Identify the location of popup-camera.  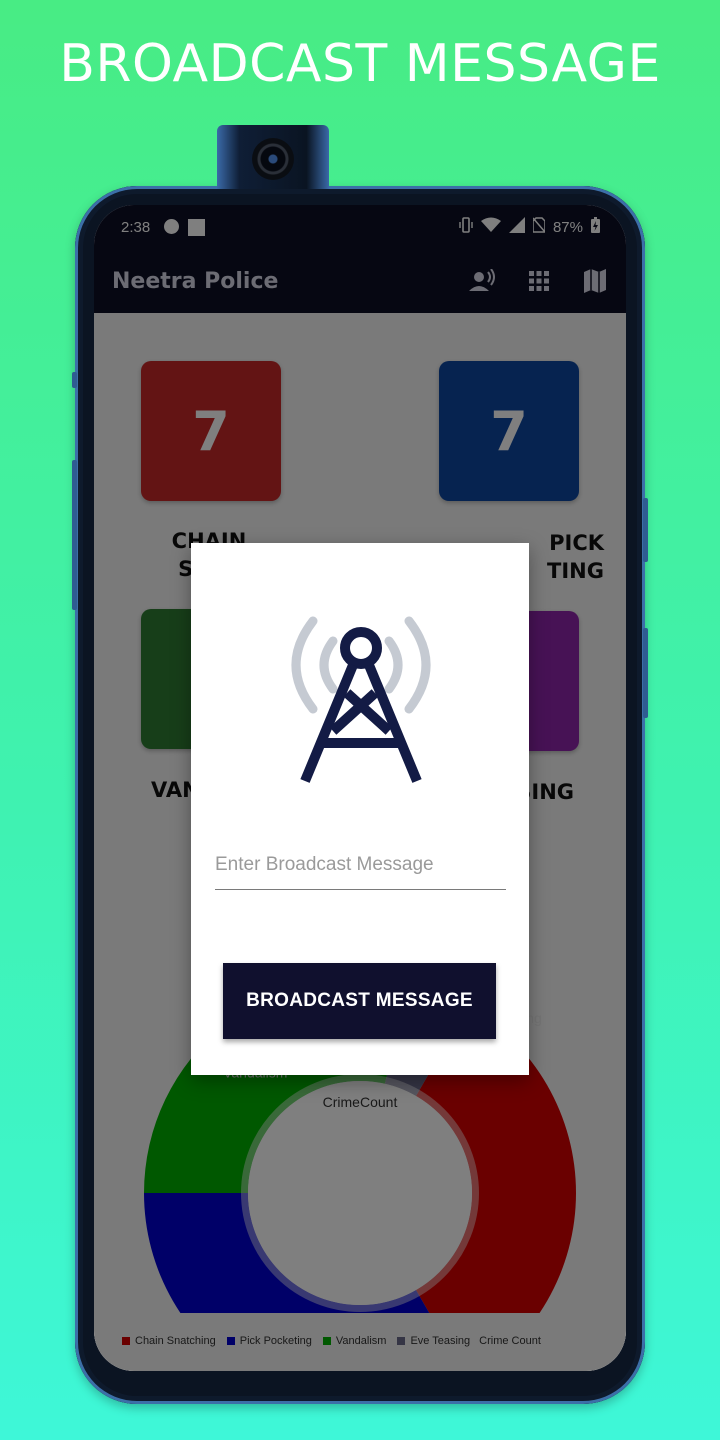
(273, 157).